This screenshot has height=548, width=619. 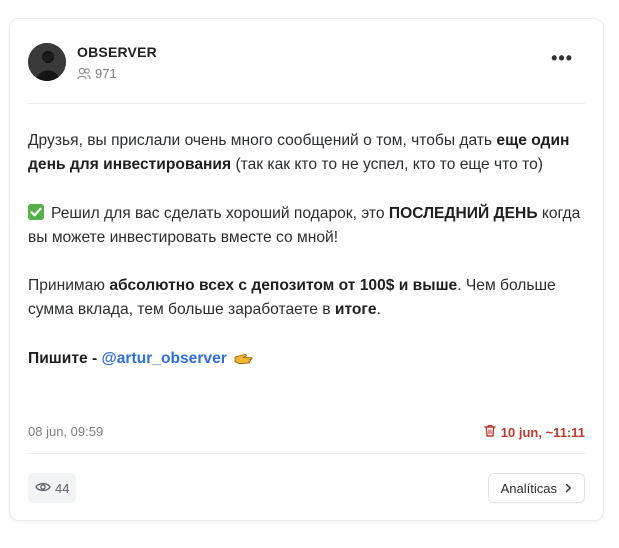 What do you see at coordinates (164, 358) in the screenshot?
I see `mention-link: @artur_observer` at bounding box center [164, 358].